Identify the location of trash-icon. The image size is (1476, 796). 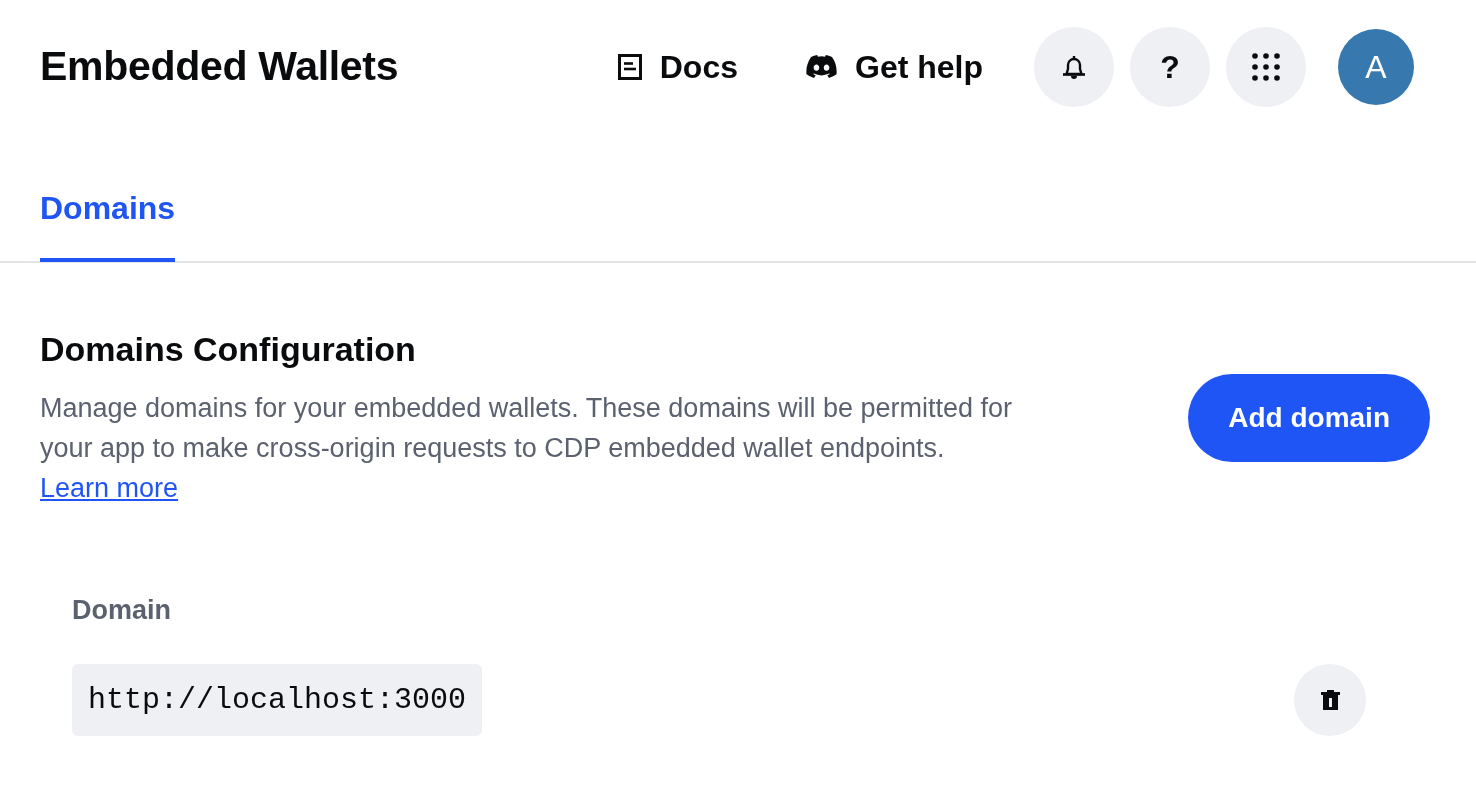
(1330, 700).